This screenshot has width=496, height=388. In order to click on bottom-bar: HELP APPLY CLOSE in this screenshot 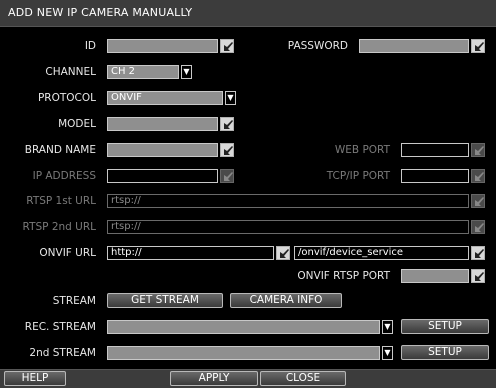, I will do `click(248, 378)`.